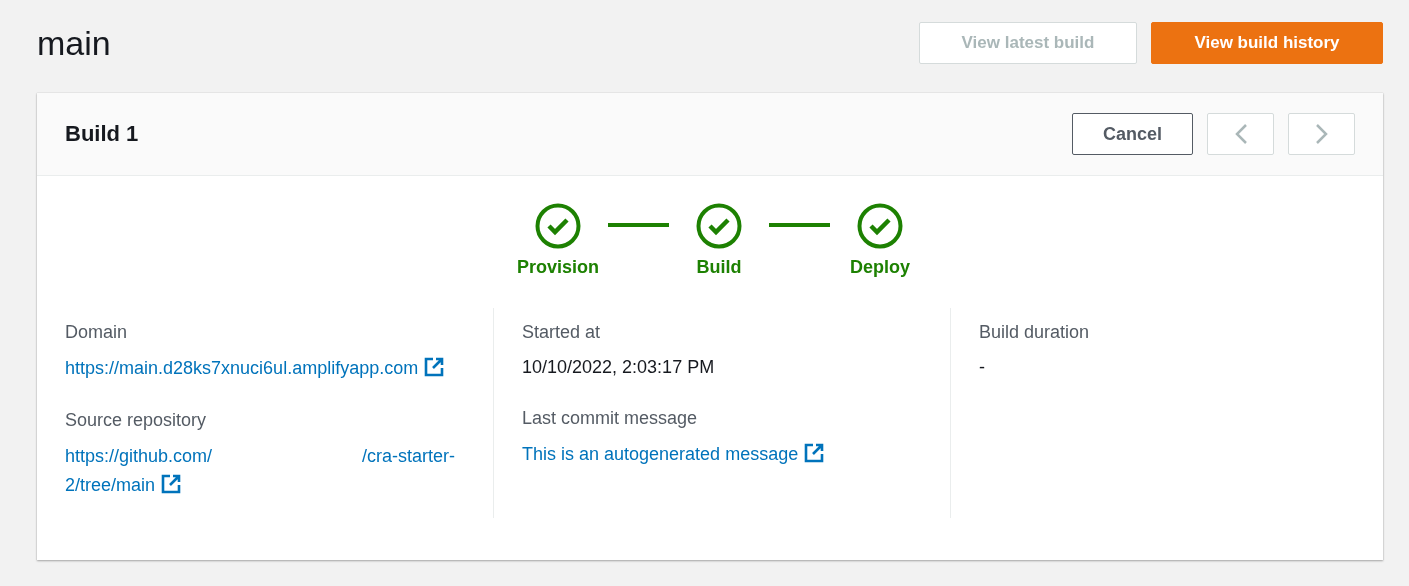 The image size is (1409, 586). Describe the element at coordinates (102, 134) in the screenshot. I see `build-title: Build 1` at that location.